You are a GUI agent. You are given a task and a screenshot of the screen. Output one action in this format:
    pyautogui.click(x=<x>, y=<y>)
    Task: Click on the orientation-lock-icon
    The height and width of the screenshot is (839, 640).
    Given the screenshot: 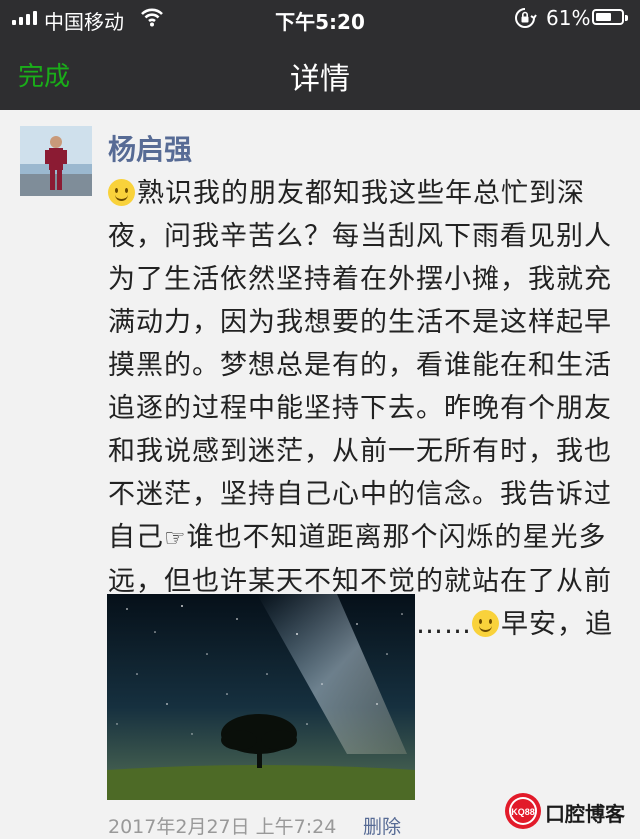 What is the action you would take?
    pyautogui.click(x=525, y=20)
    